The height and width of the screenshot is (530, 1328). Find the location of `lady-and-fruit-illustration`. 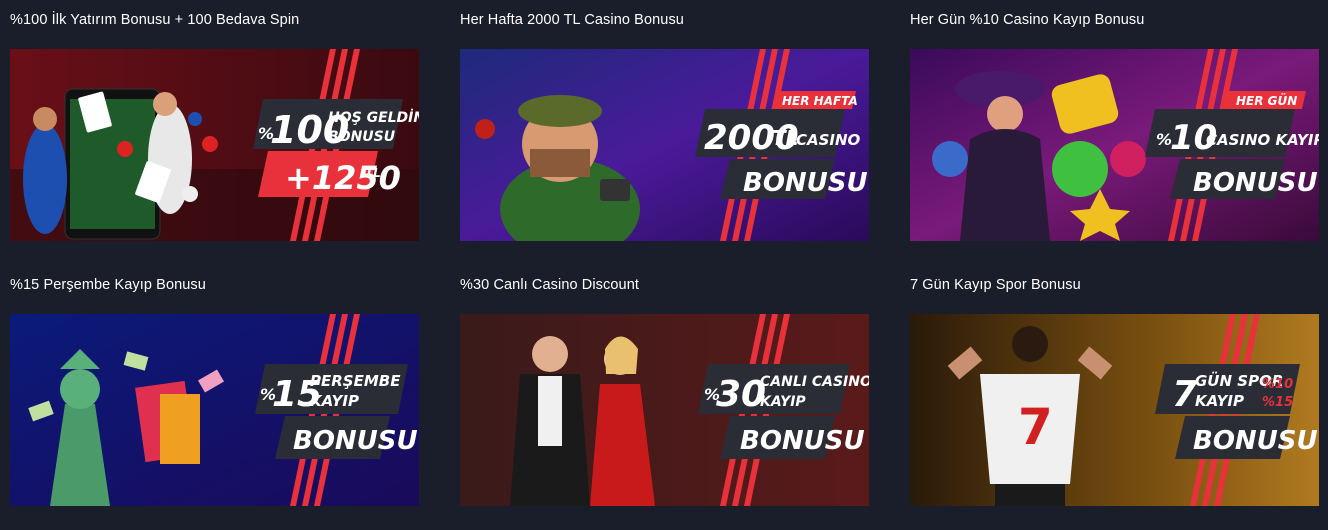

lady-and-fruit-illustration is located at coordinates (1039, 156).